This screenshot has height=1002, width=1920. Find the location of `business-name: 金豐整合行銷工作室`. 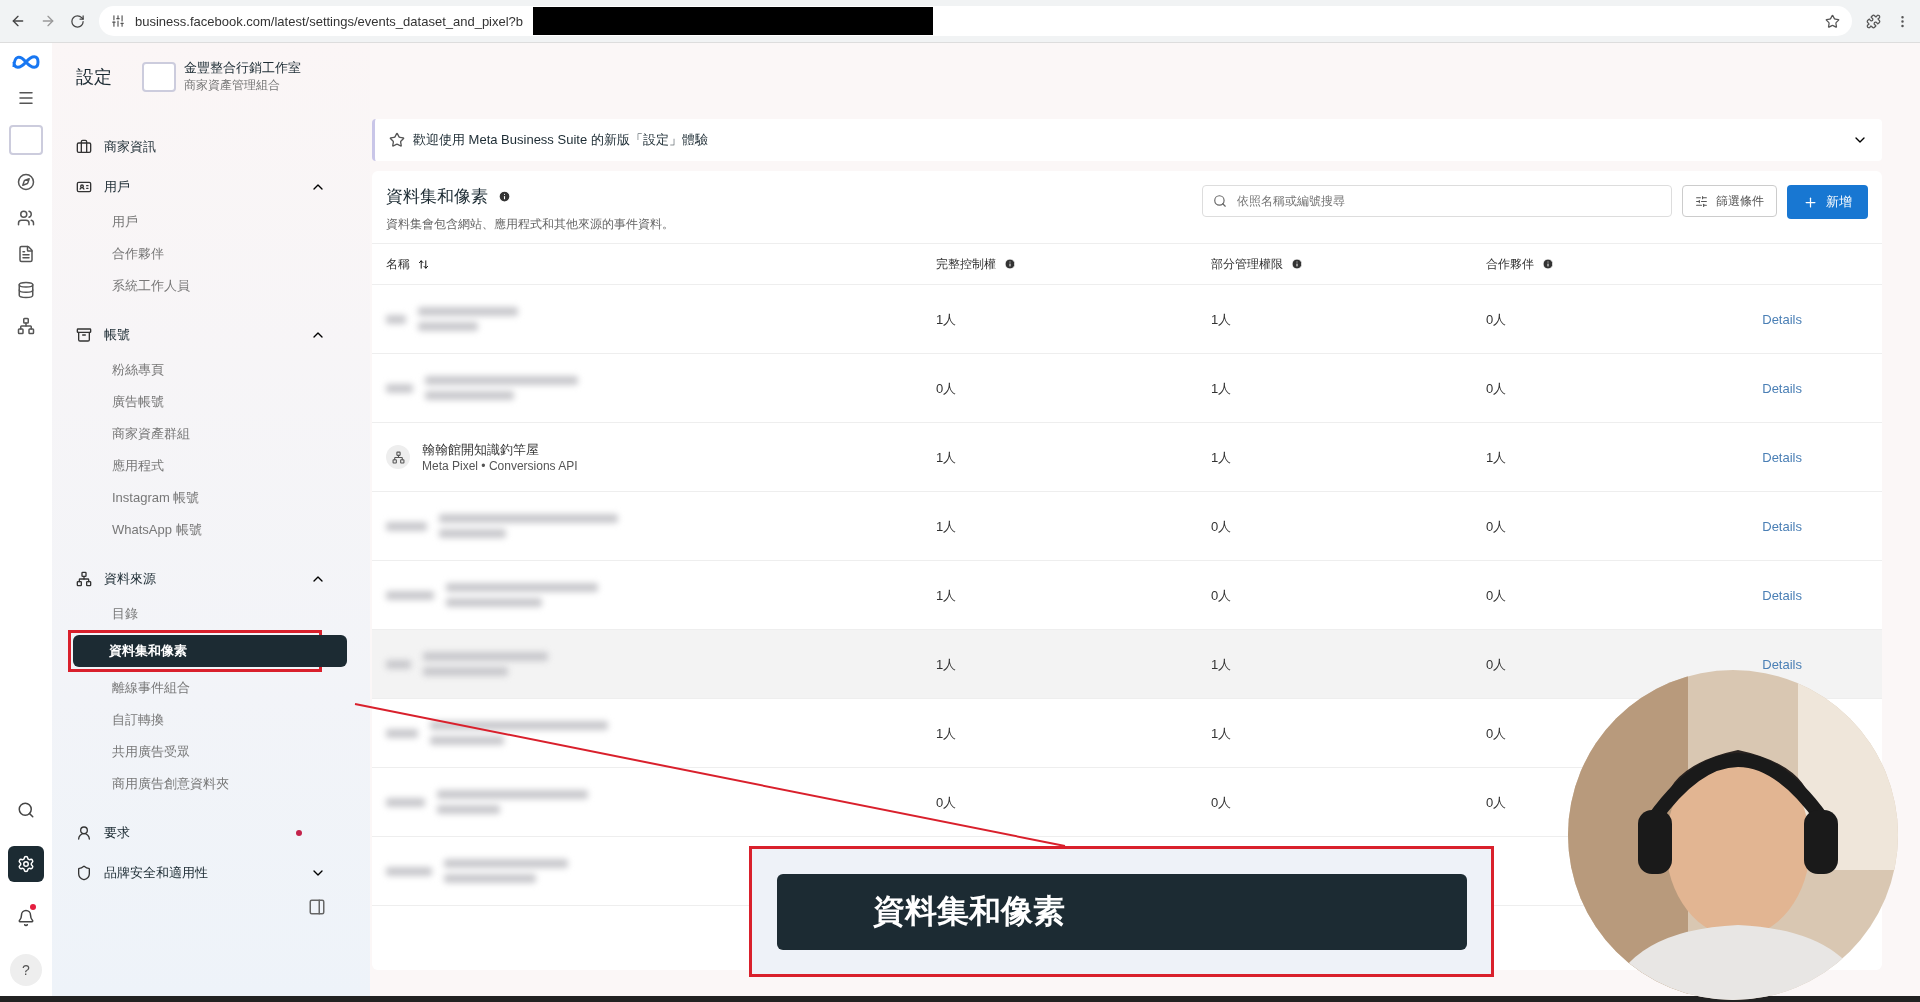

business-name: 金豐整合行銷工作室 is located at coordinates (242, 68).